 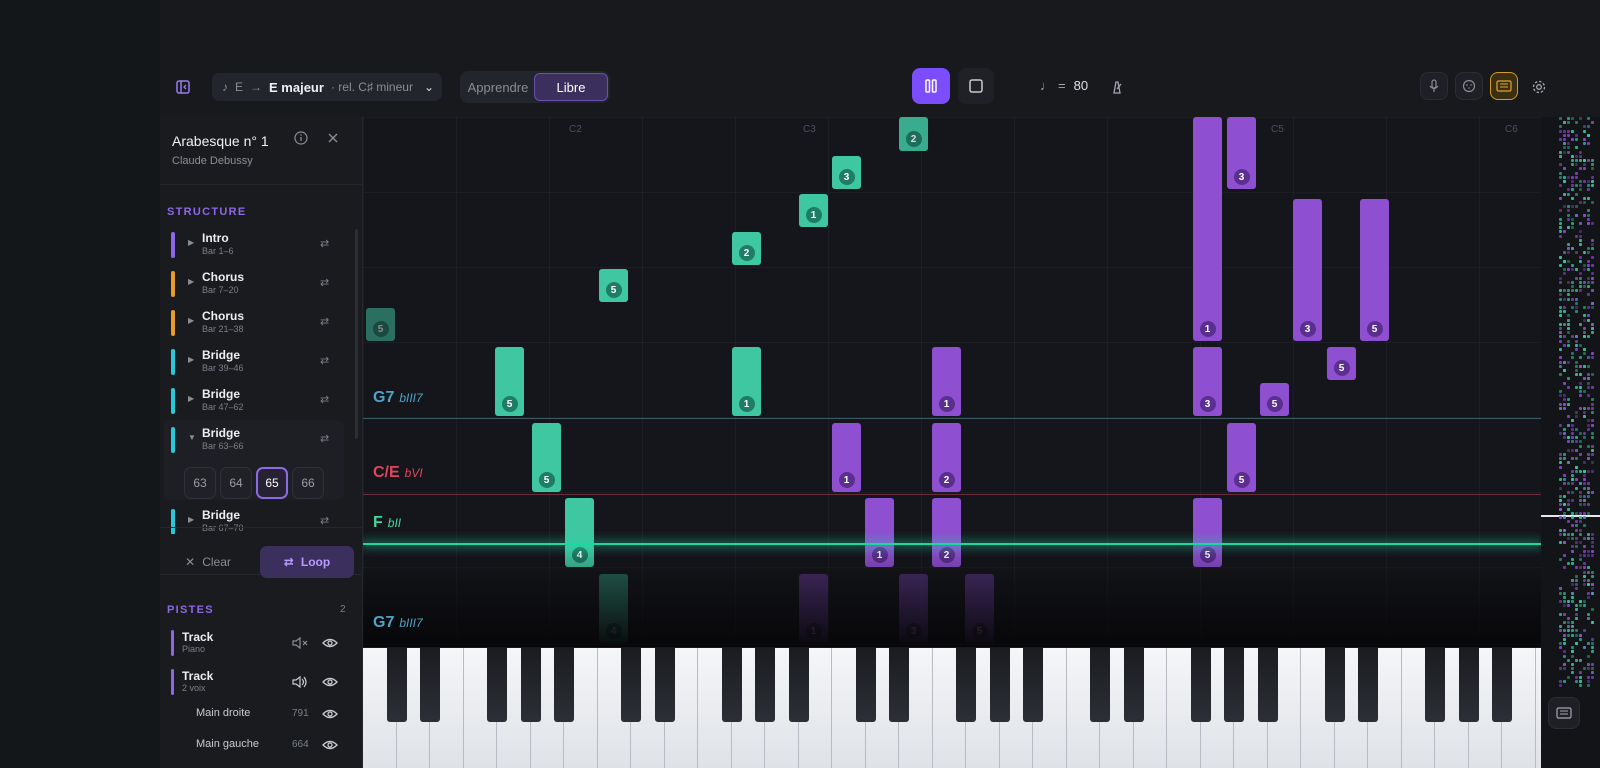 I want to click on song-minimap, so click(x=1570, y=442).